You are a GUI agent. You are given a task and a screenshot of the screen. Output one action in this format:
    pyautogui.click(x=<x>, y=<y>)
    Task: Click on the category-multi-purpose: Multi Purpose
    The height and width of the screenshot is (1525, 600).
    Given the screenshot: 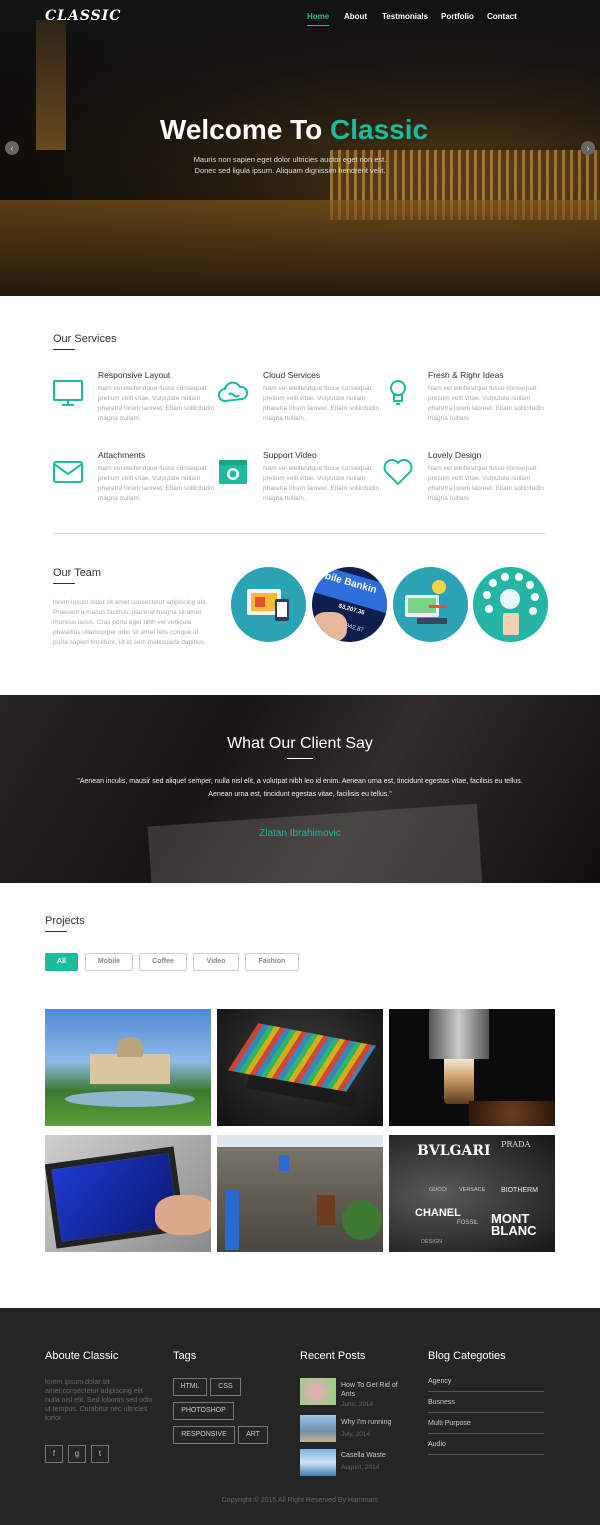 What is the action you would take?
    pyautogui.click(x=486, y=1423)
    